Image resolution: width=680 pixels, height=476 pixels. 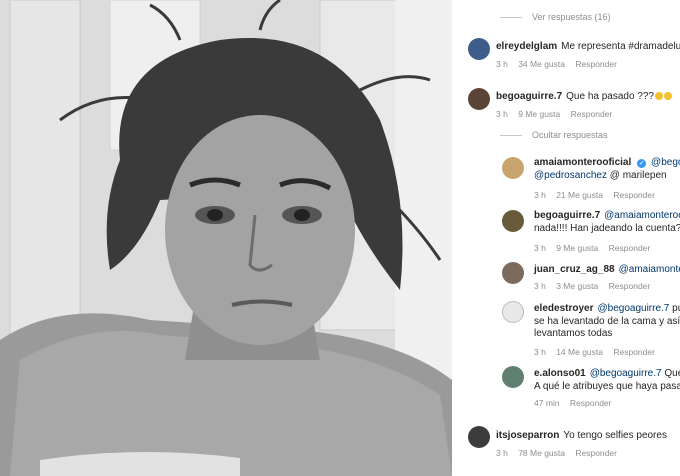 What do you see at coordinates (579, 195) in the screenshot?
I see `reply-likes: 21 Me gusta` at bounding box center [579, 195].